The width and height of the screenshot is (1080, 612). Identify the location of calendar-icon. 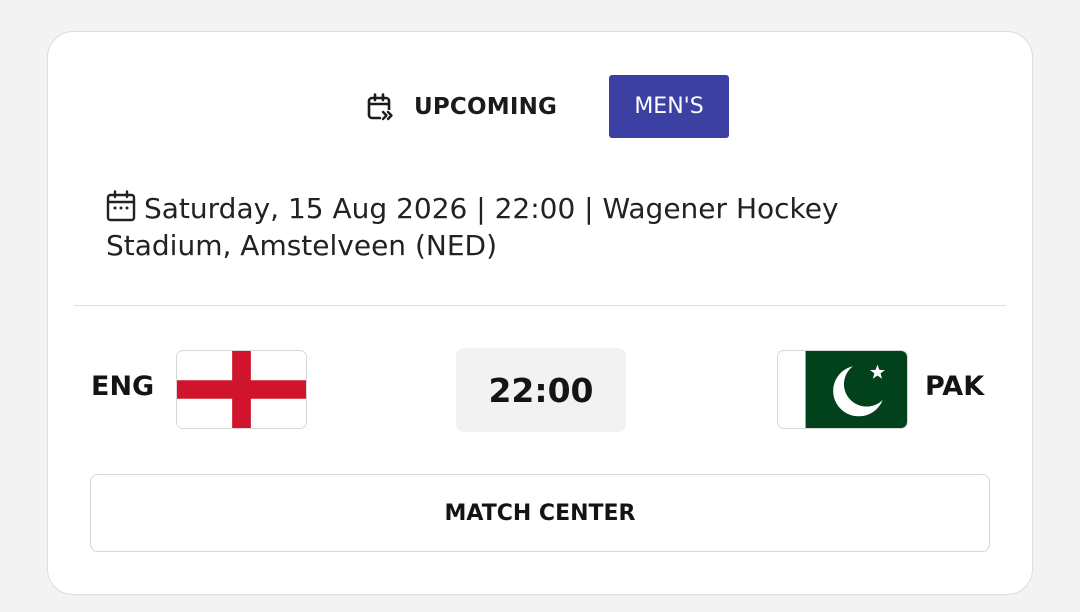
(121, 206).